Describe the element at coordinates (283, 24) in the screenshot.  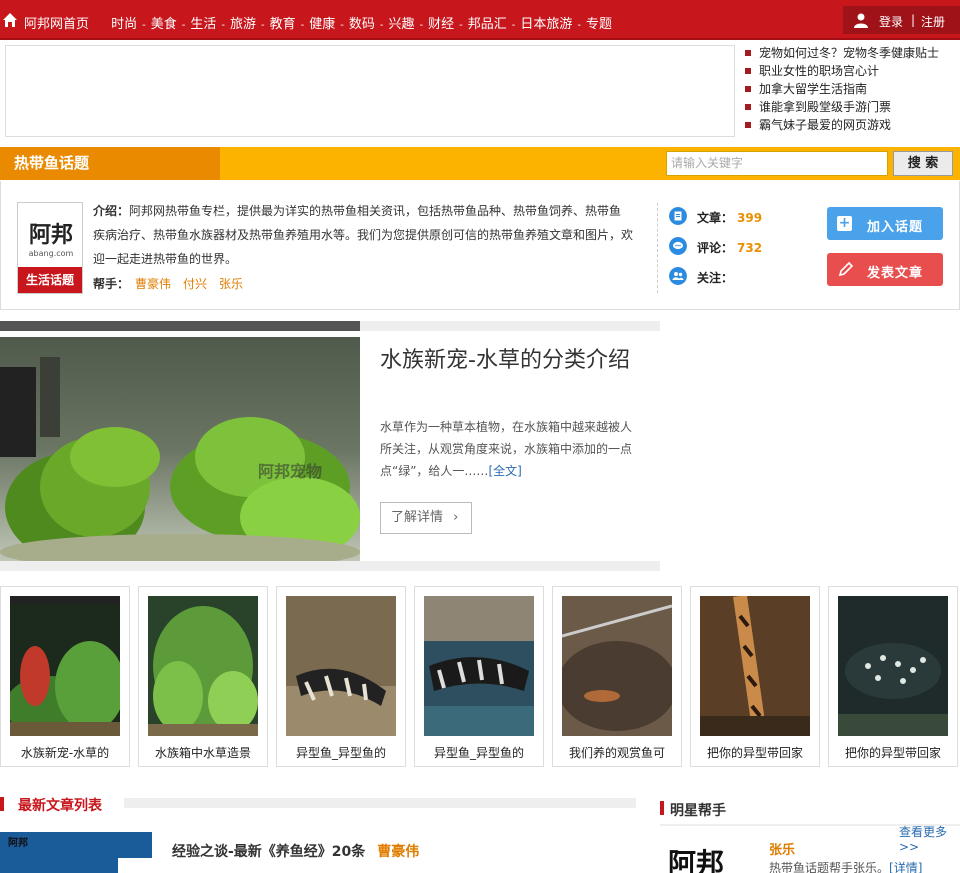
I see `nav-item-education: 教育` at that location.